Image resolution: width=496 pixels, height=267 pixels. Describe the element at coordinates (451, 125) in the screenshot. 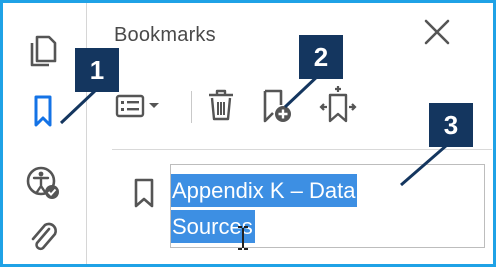

I see `callout-3: 3` at that location.